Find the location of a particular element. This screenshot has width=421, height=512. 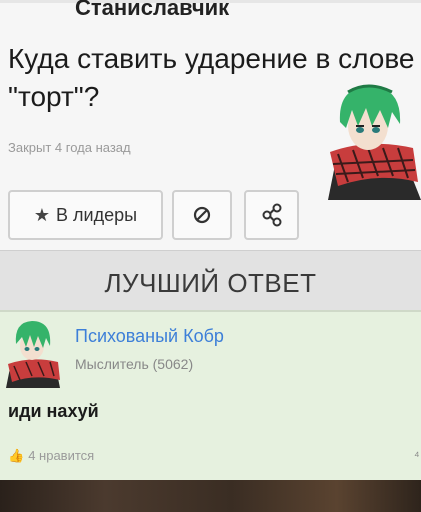

block-icon is located at coordinates (202, 215).